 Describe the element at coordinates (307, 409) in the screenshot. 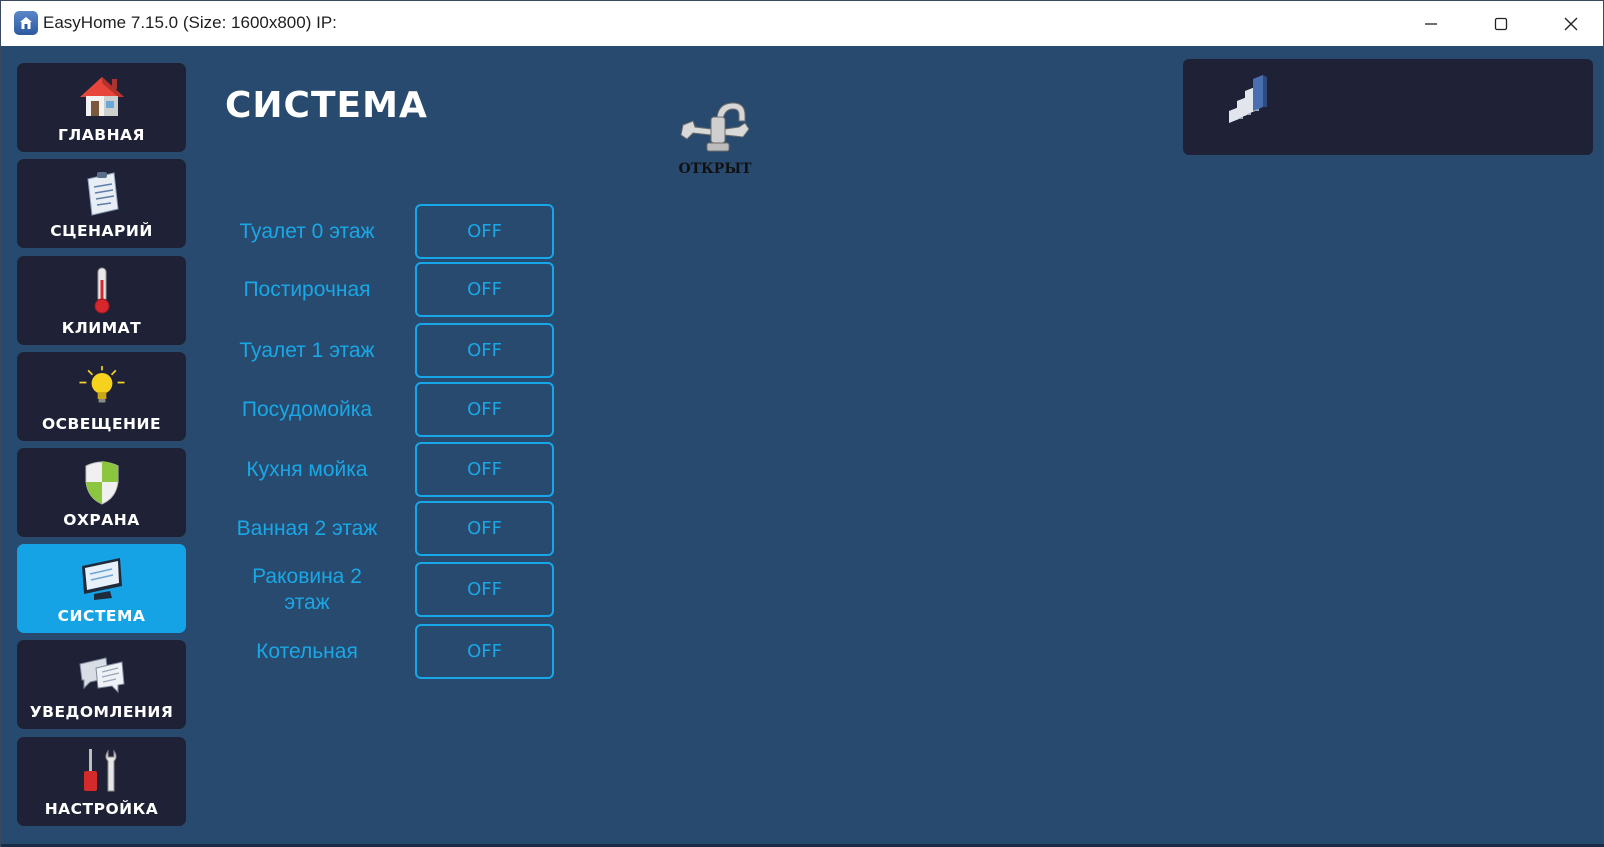

I see `valve-label: Посудомойка` at that location.